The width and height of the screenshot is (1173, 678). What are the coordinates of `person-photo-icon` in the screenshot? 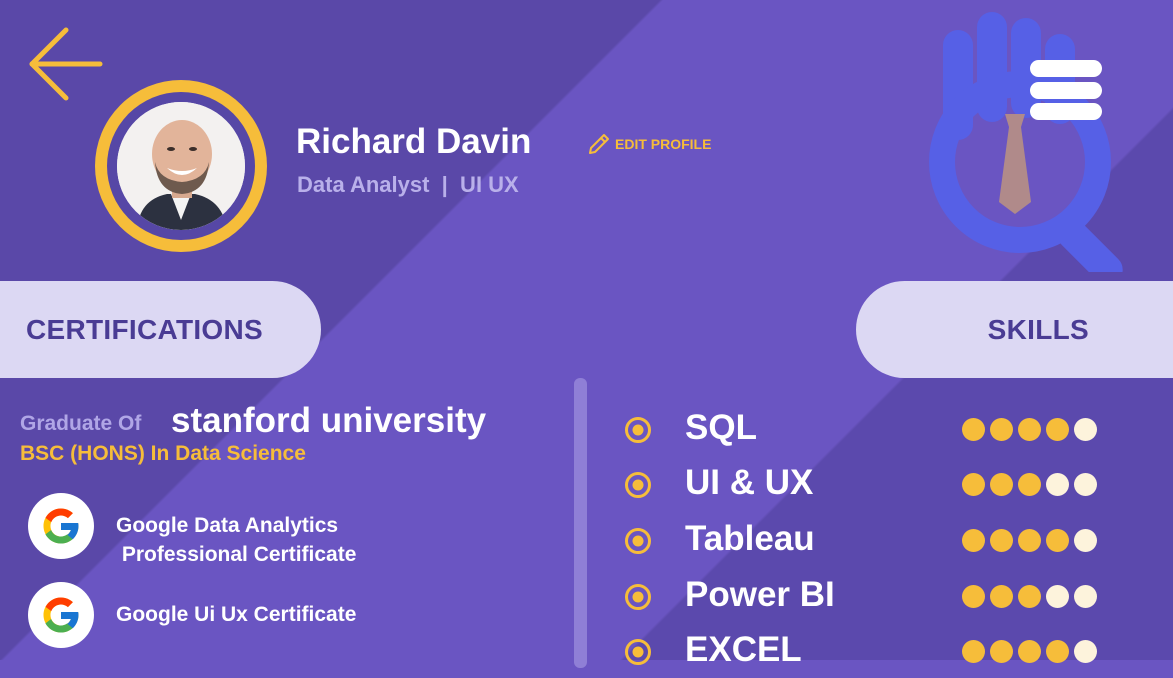 It's located at (181, 166).